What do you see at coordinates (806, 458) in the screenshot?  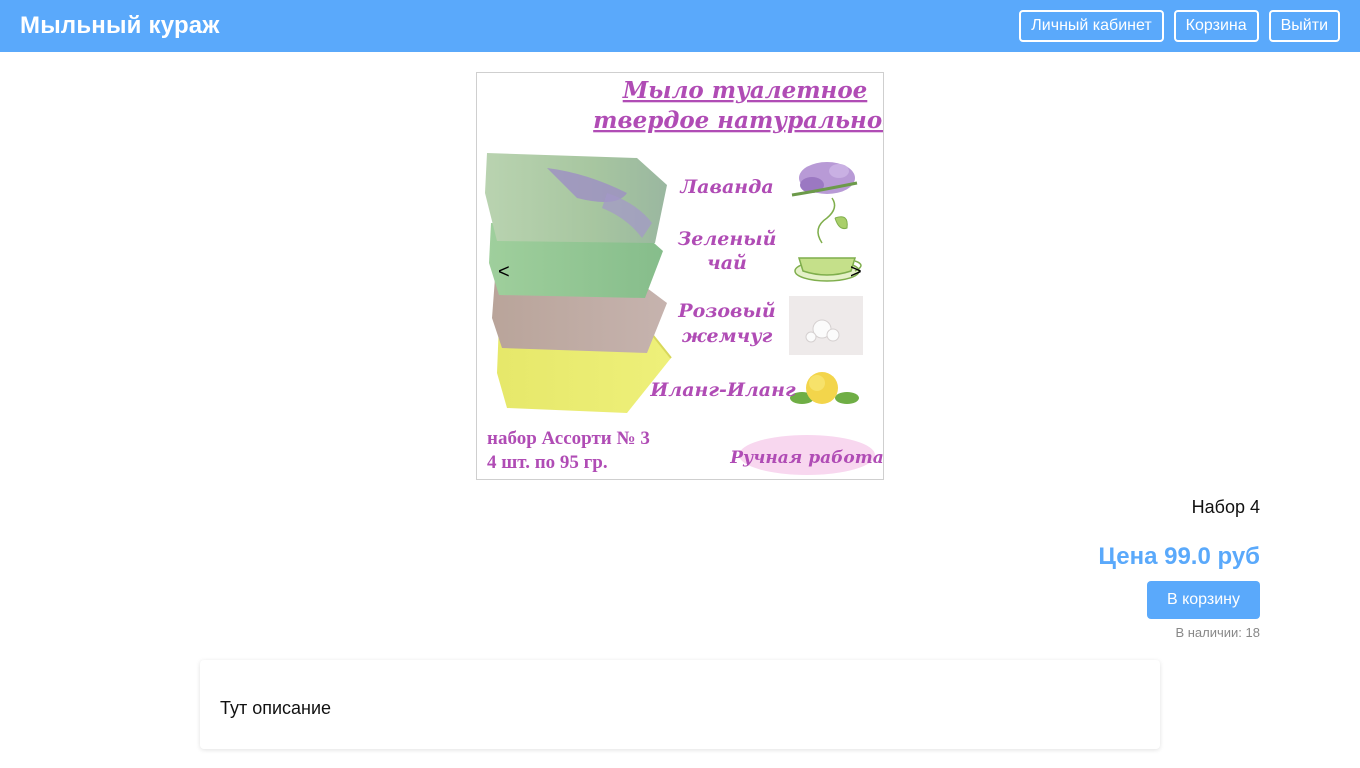 I see `handmade-text: Ручная работа` at bounding box center [806, 458].